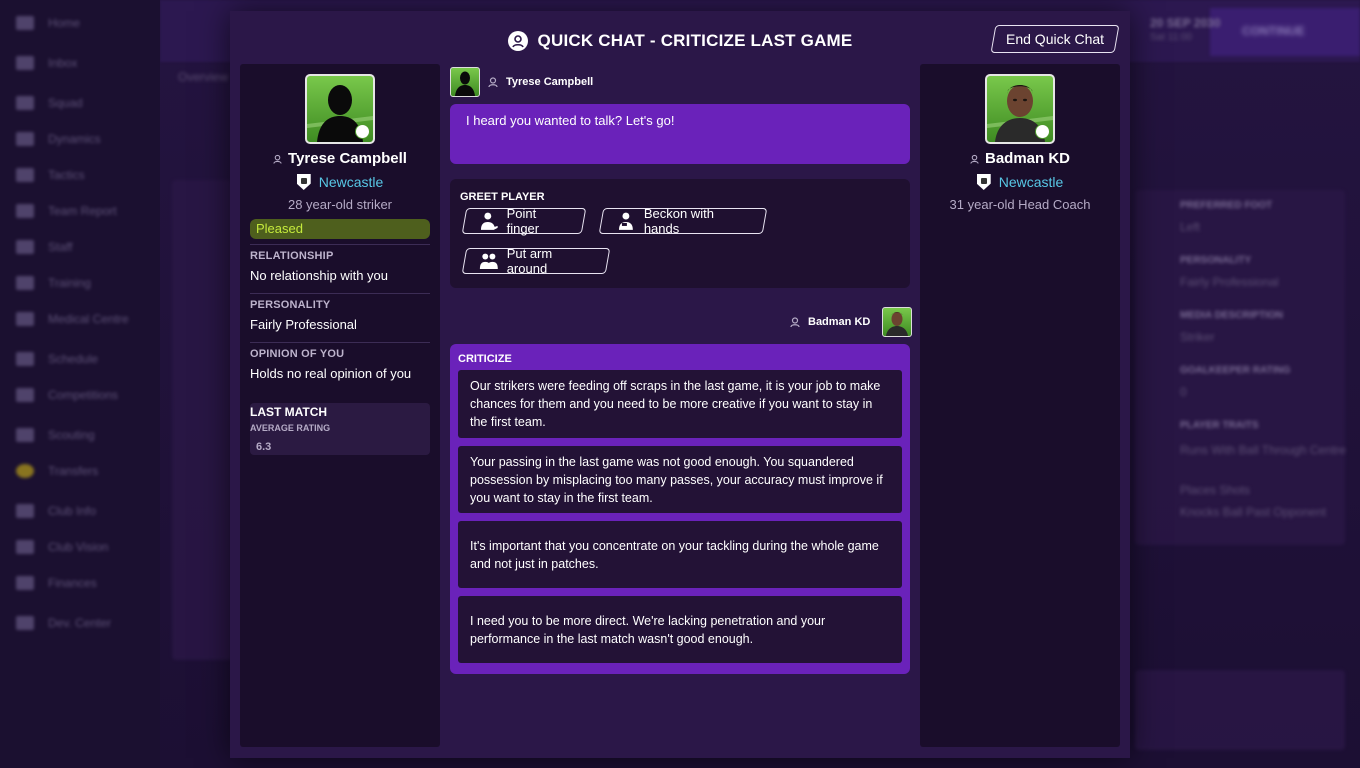 The width and height of the screenshot is (1360, 768). What do you see at coordinates (465, 82) in the screenshot?
I see `player-mini-avatar` at bounding box center [465, 82].